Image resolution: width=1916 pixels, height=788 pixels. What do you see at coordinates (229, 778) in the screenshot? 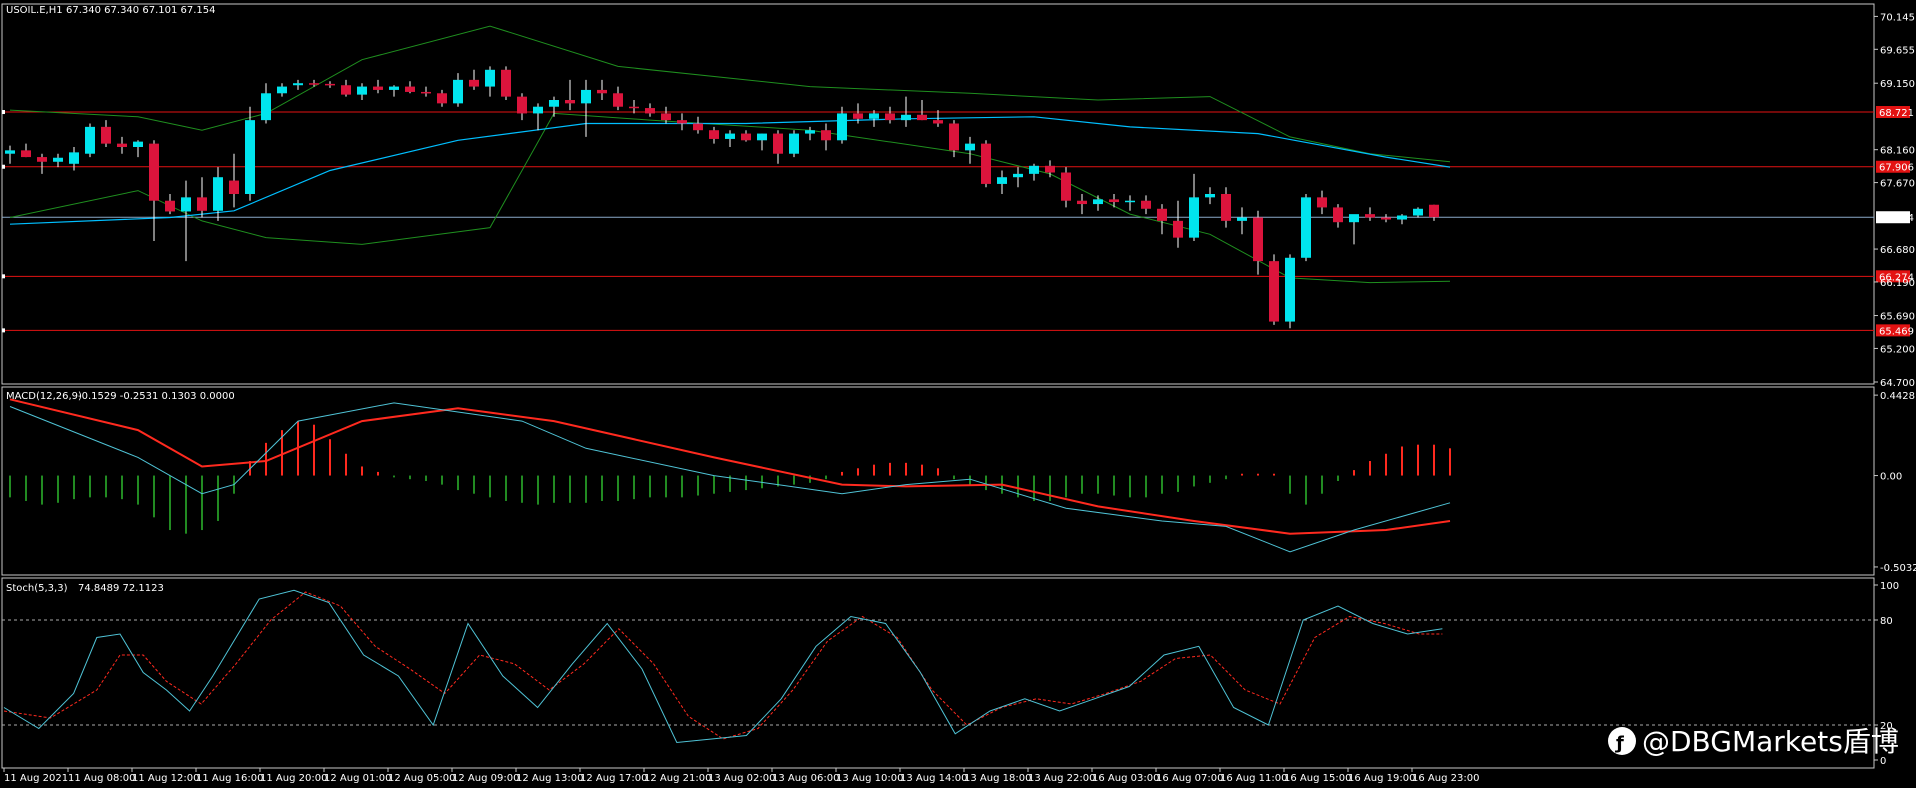
I see `time-tick-label: 11 Aug 16:00` at bounding box center [229, 778].